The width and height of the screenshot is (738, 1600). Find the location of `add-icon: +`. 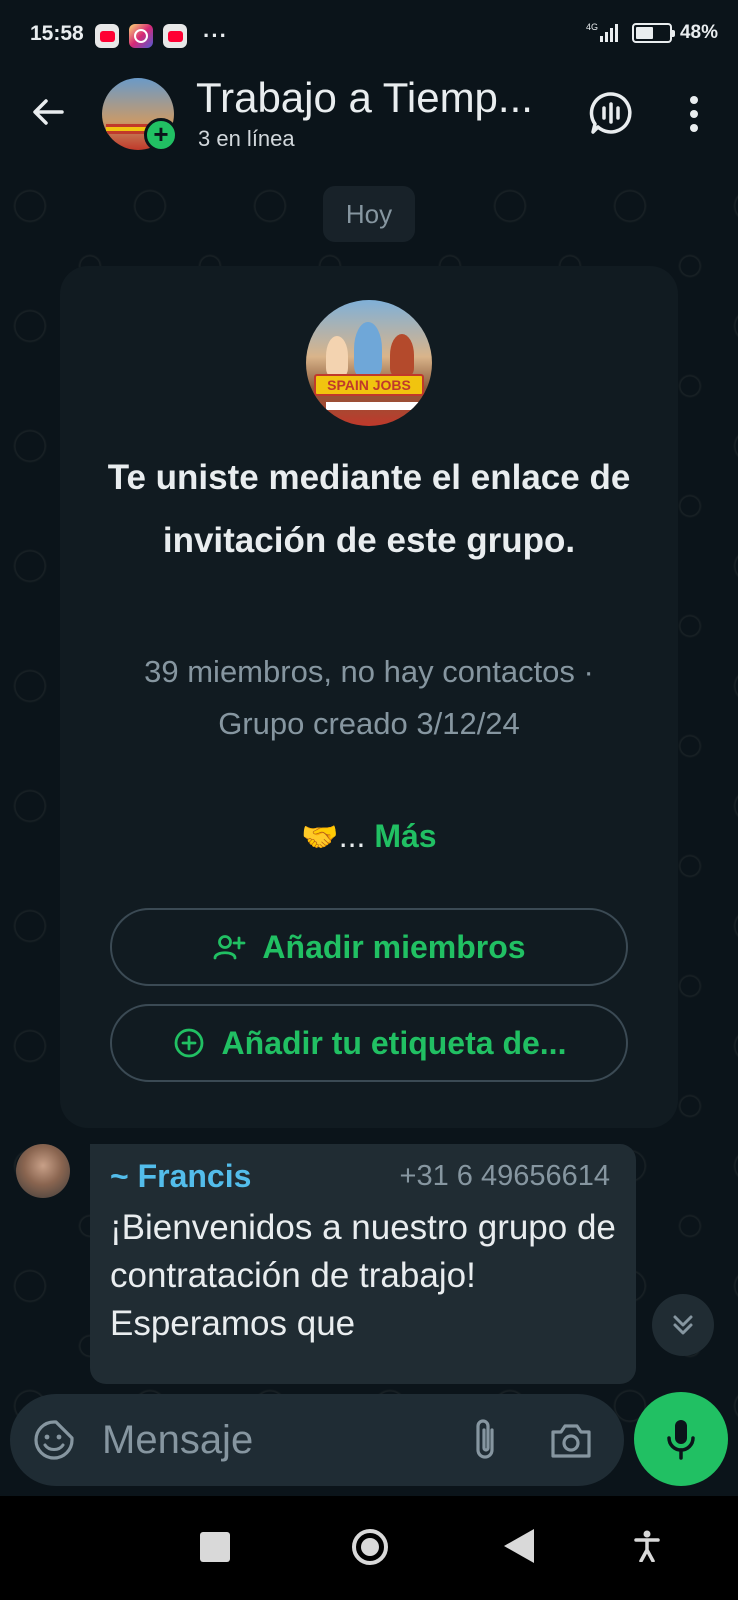

add-icon: + is located at coordinates (161, 135).